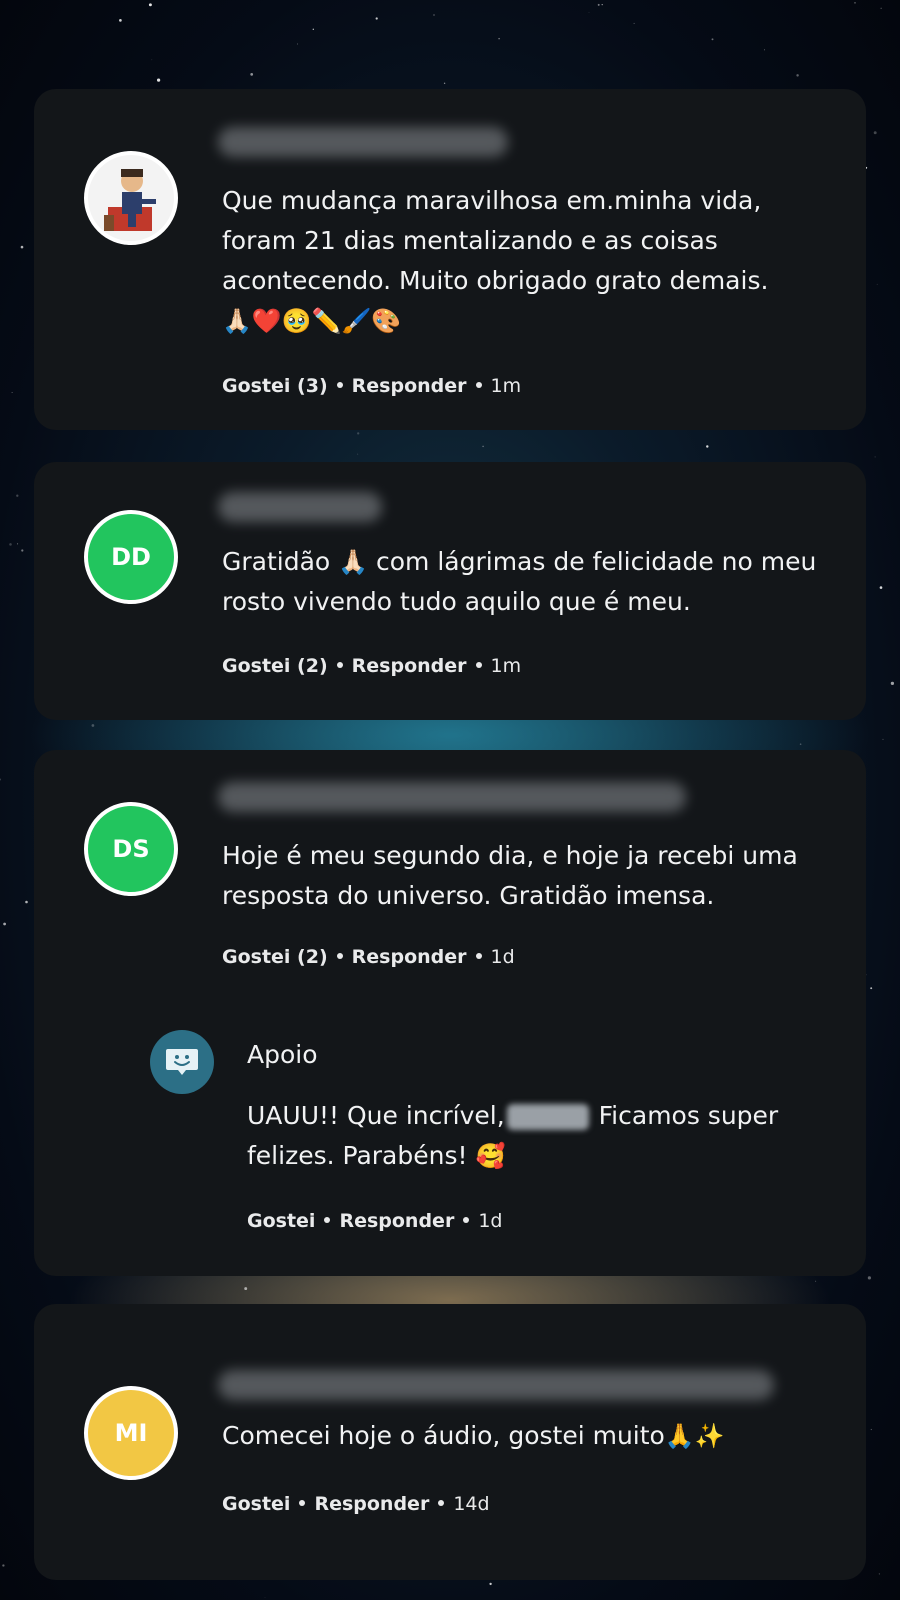 This screenshot has width=900, height=1600. I want to click on support-avatar, so click(182, 1062).